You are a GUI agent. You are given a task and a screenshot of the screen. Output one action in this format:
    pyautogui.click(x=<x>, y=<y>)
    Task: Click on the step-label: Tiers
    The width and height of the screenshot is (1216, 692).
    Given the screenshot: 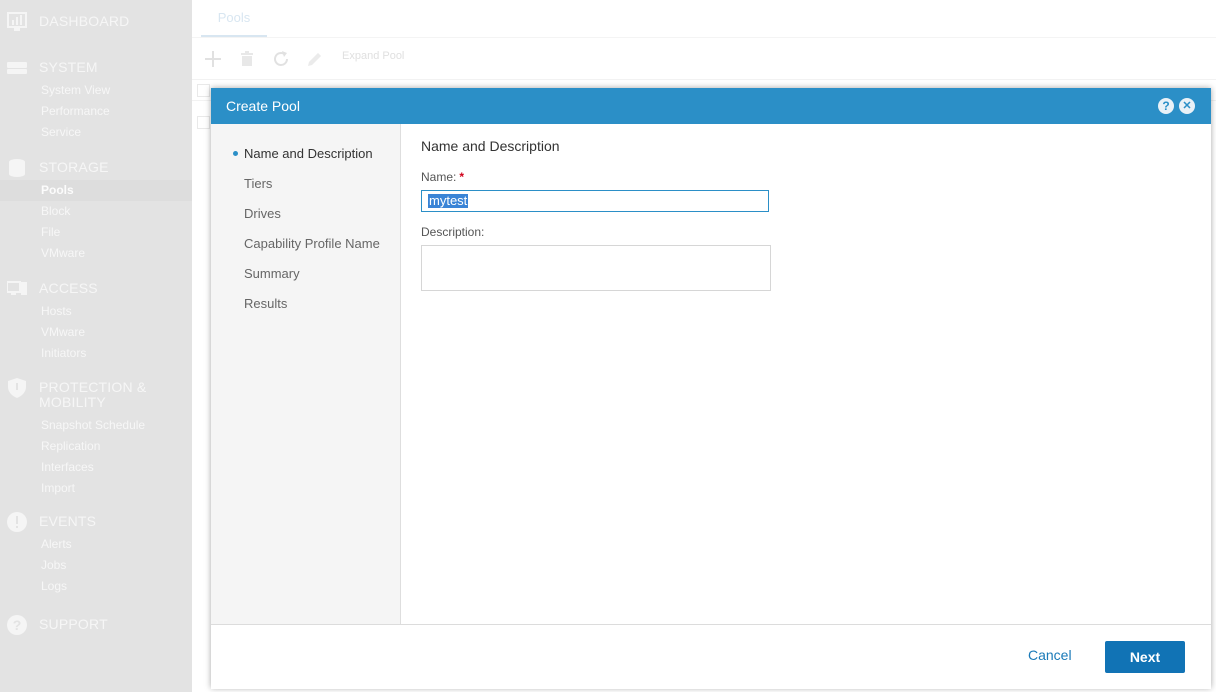 What is the action you would take?
    pyautogui.click(x=258, y=183)
    